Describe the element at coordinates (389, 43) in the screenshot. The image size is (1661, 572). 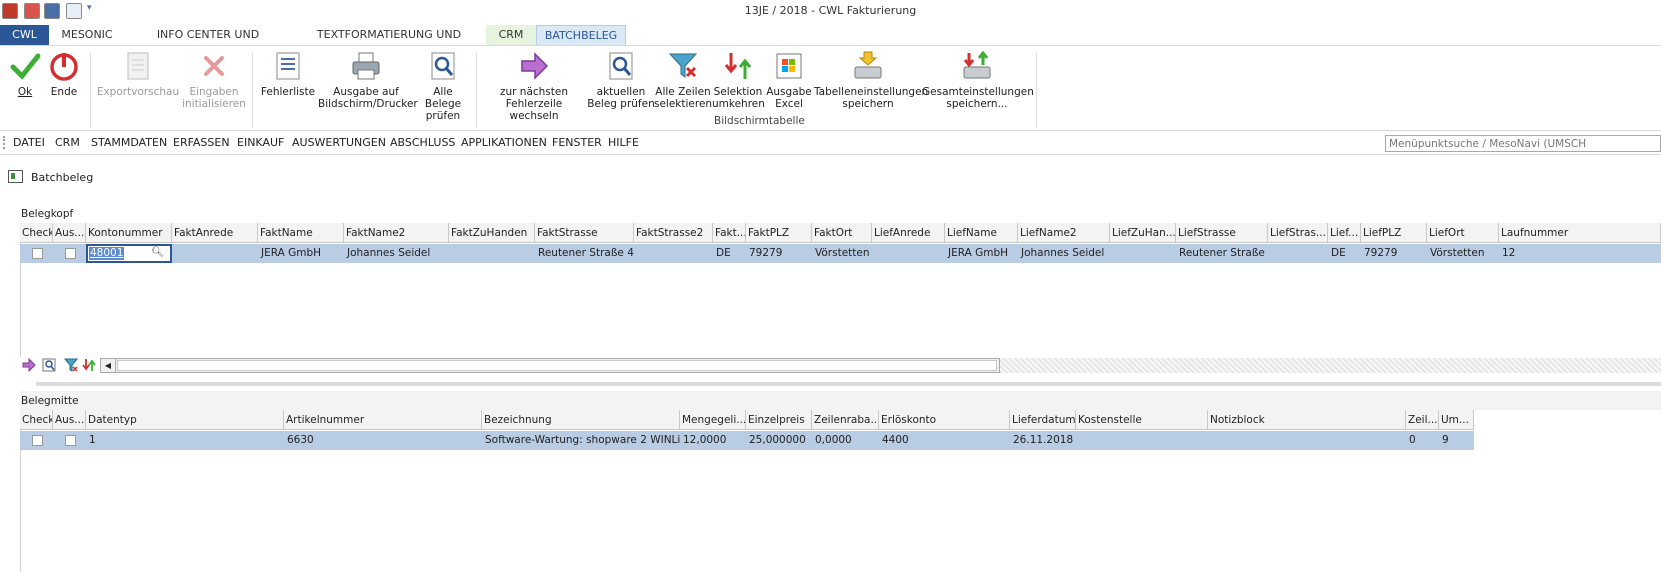
I see `tab-textformatierung: TEXTFORMATIERUNG UND TOOLS` at that location.